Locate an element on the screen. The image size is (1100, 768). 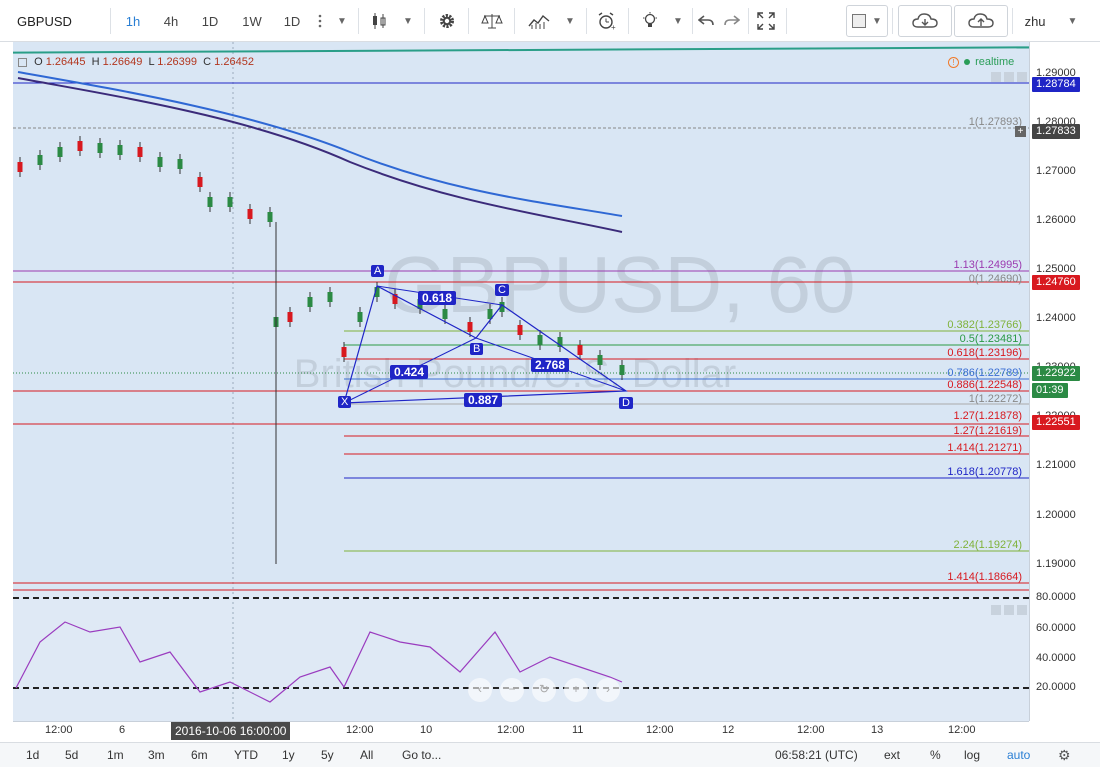
percent-toggle: % is located at coordinates (935, 755).